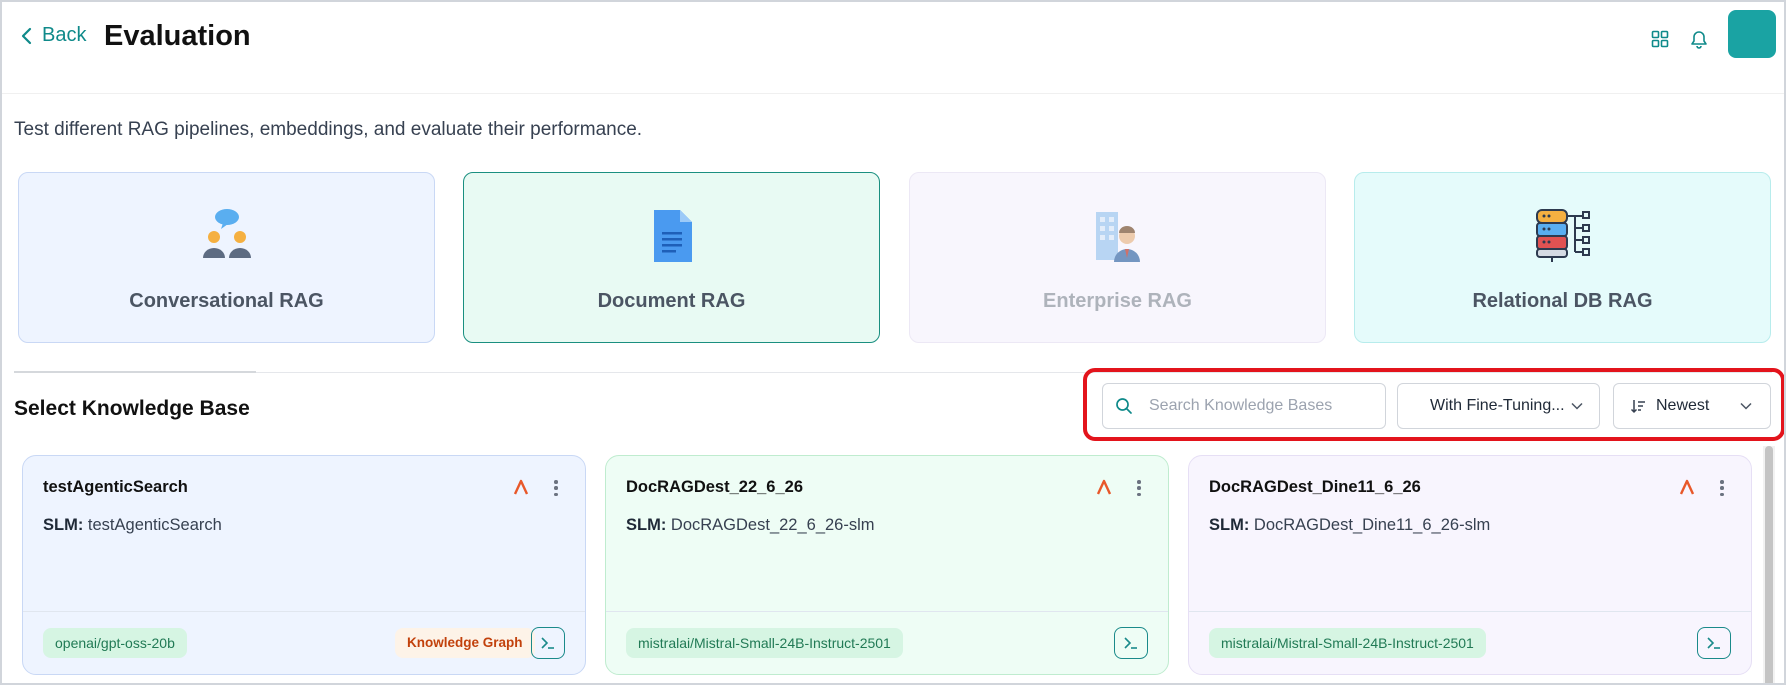 The height and width of the screenshot is (685, 1786). Describe the element at coordinates (1118, 236) in the screenshot. I see `enterprise-person-icon` at that location.